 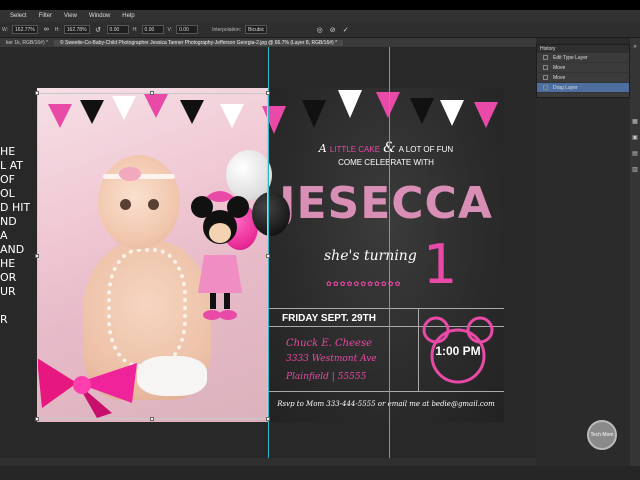 I want to click on overlay-line: OR, so click(x=8, y=277).